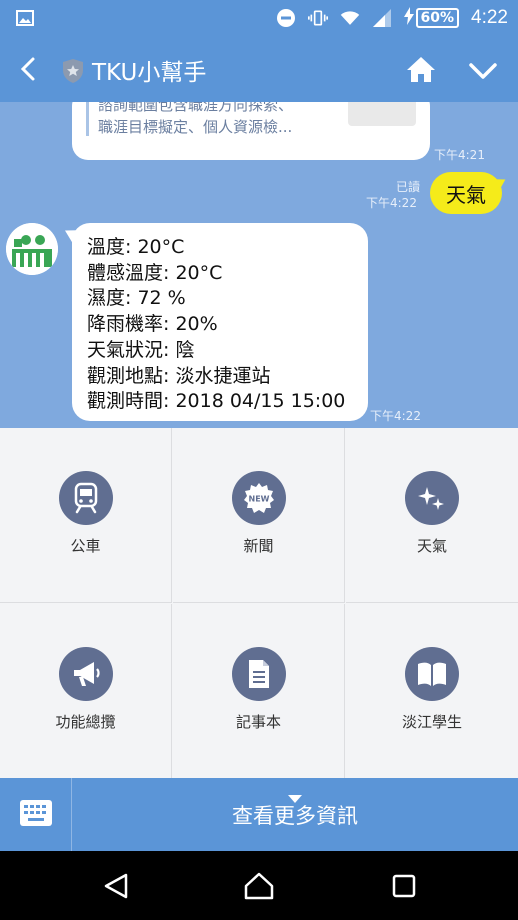 The height and width of the screenshot is (920, 518). Describe the element at coordinates (259, 18) in the screenshot. I see `status-bar: 60% 4:22` at that location.